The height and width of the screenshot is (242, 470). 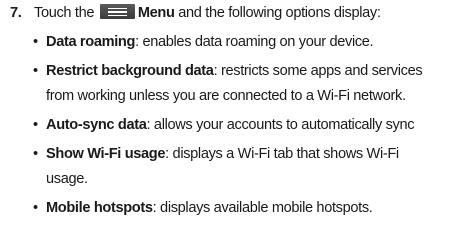 What do you see at coordinates (277, 13) in the screenshot?
I see `step-text-after: and the following options display:` at bounding box center [277, 13].